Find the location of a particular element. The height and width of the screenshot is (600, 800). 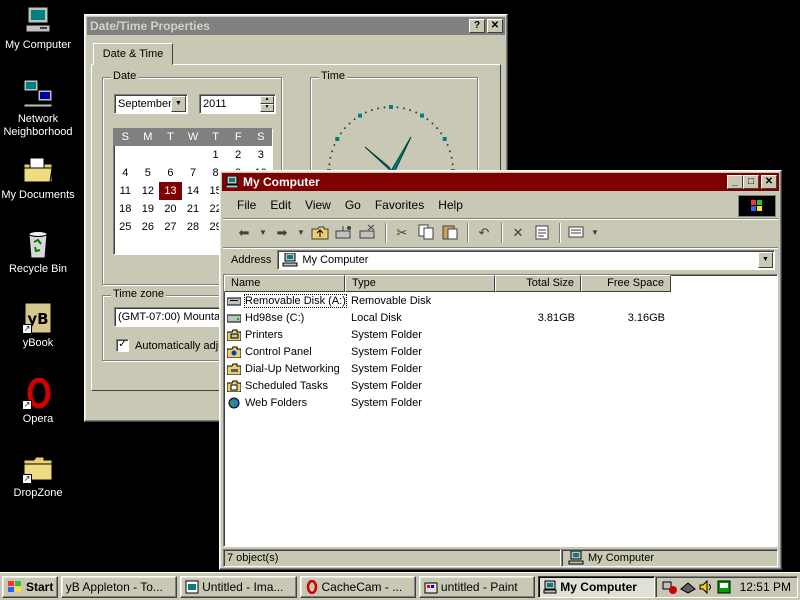

calendar-day: 19 is located at coordinates (148, 209).